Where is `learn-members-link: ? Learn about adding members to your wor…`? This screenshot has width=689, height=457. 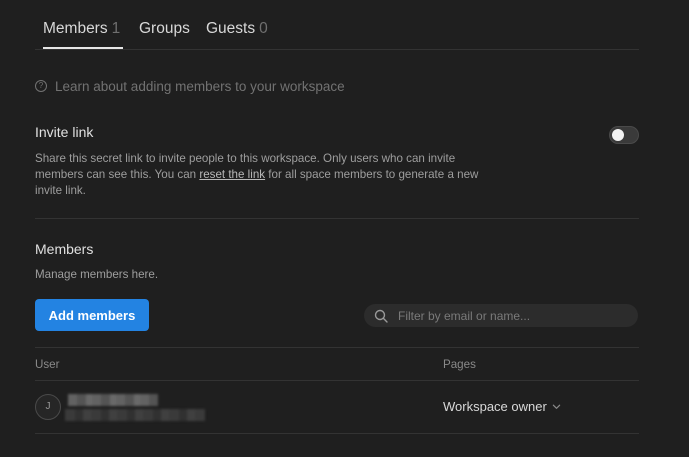
learn-members-link: ? Learn about adding members to your wor… is located at coordinates (190, 86).